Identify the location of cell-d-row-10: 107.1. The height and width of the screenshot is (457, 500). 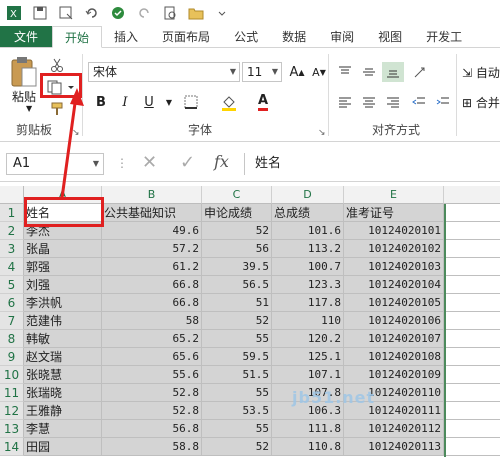
(308, 375).